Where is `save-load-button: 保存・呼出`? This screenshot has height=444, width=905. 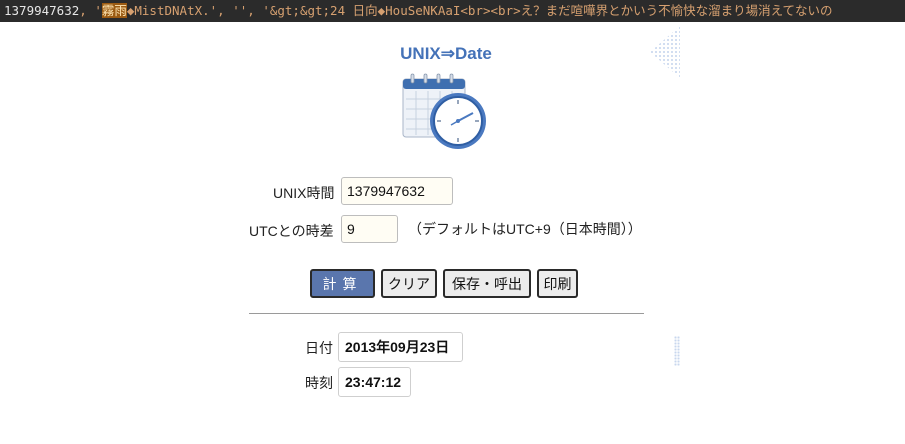 save-load-button: 保存・呼出 is located at coordinates (487, 283).